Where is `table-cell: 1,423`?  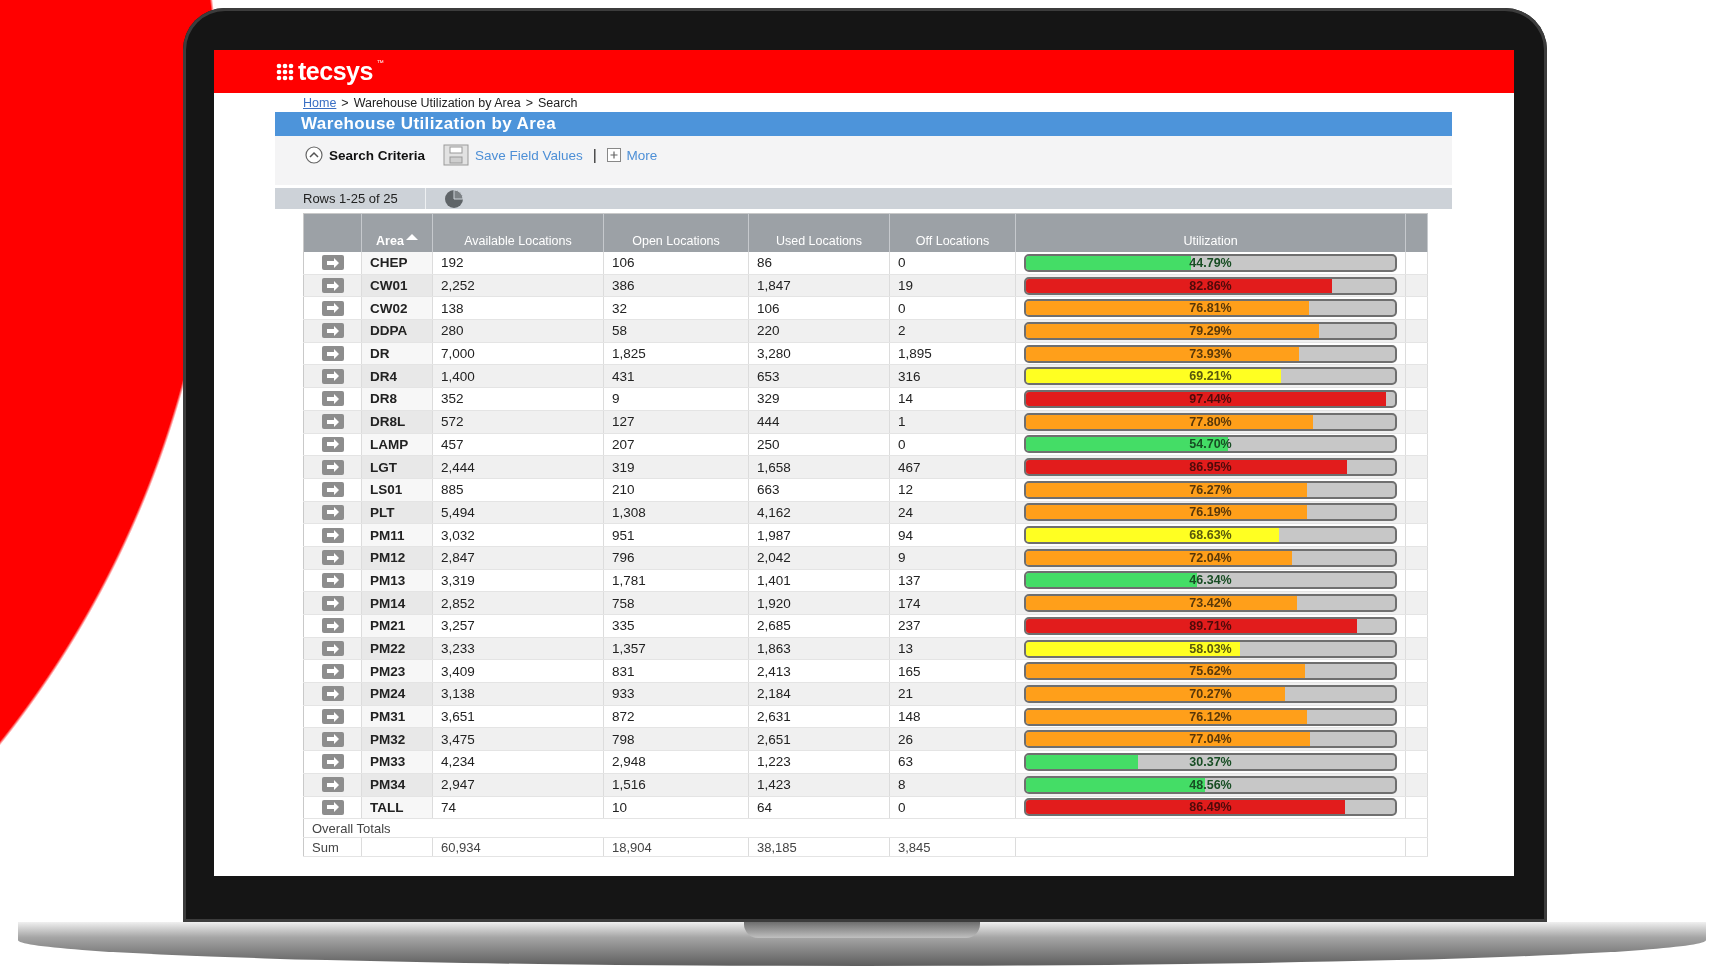
table-cell: 1,423 is located at coordinates (819, 784).